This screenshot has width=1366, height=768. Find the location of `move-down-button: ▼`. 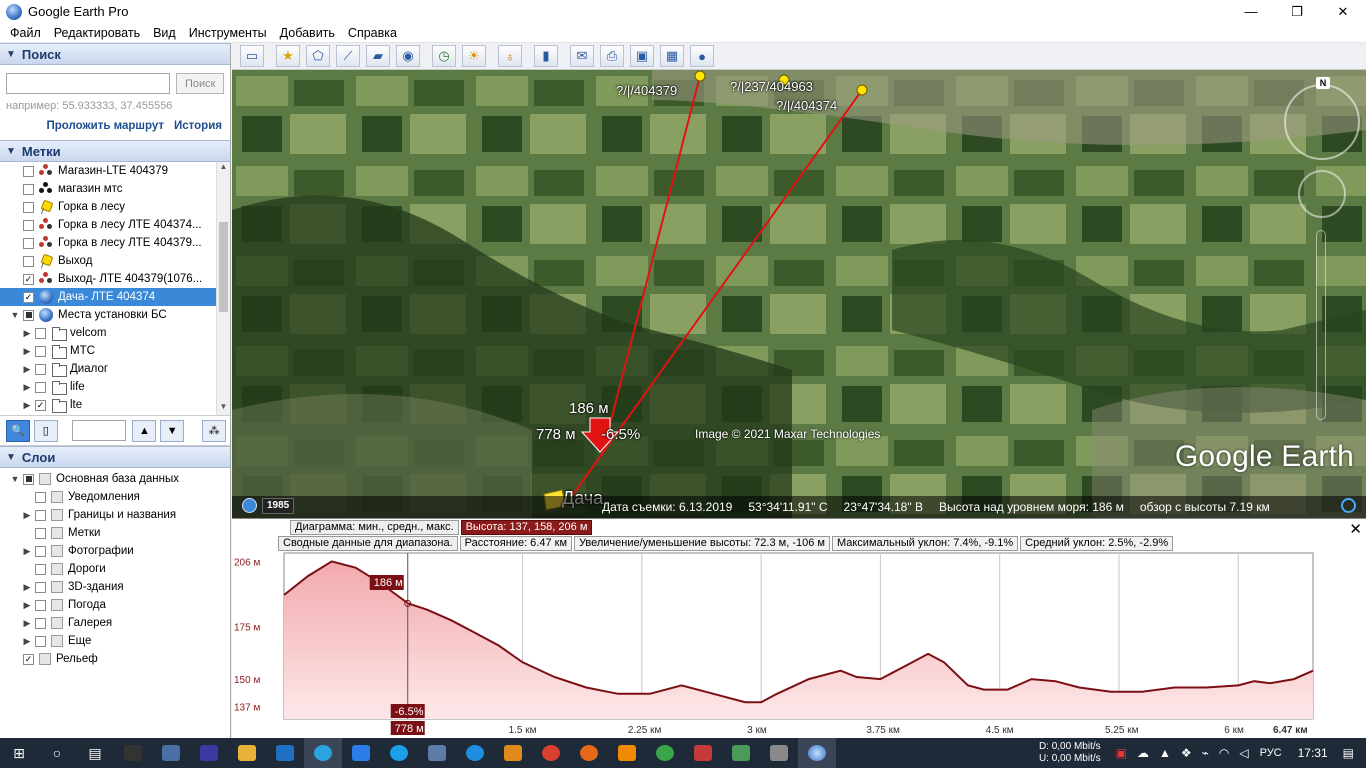

move-down-button: ▼ is located at coordinates (172, 430).